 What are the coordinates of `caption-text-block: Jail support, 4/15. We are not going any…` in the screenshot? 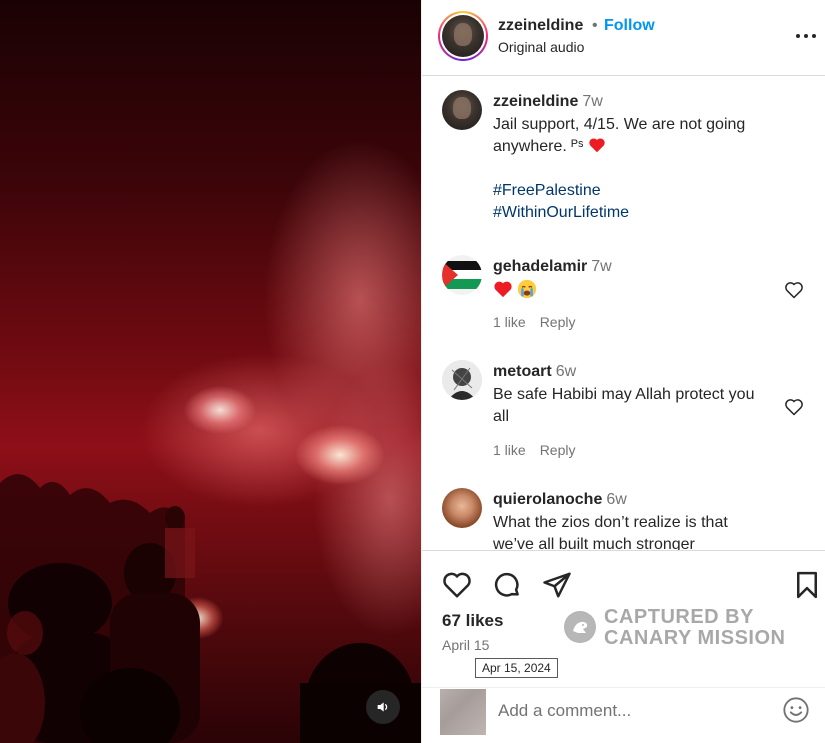 It's located at (643, 136).